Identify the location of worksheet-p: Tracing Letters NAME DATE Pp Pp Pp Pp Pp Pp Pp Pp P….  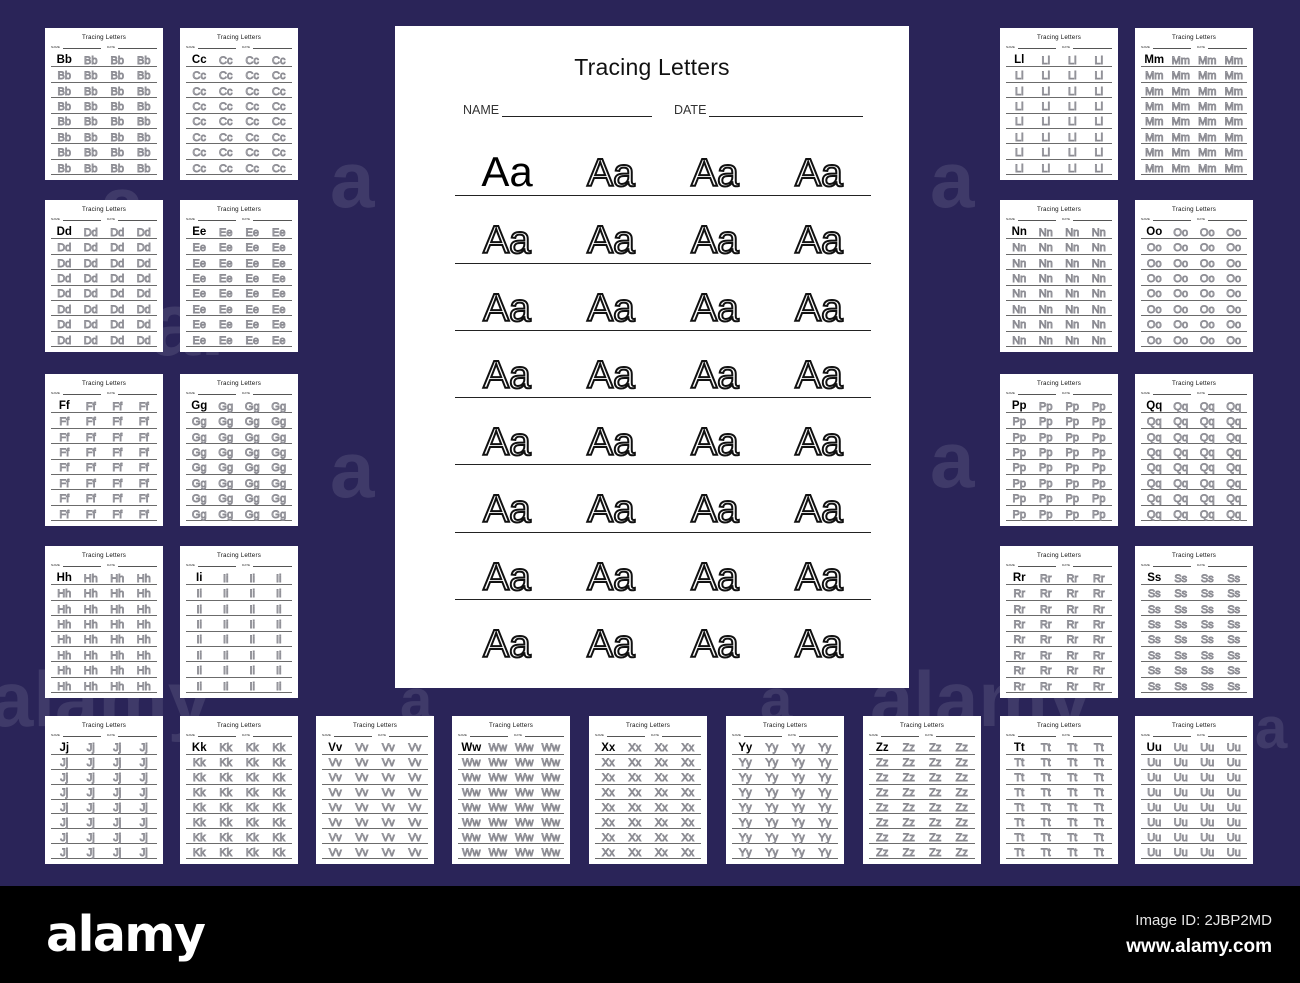
(1059, 450).